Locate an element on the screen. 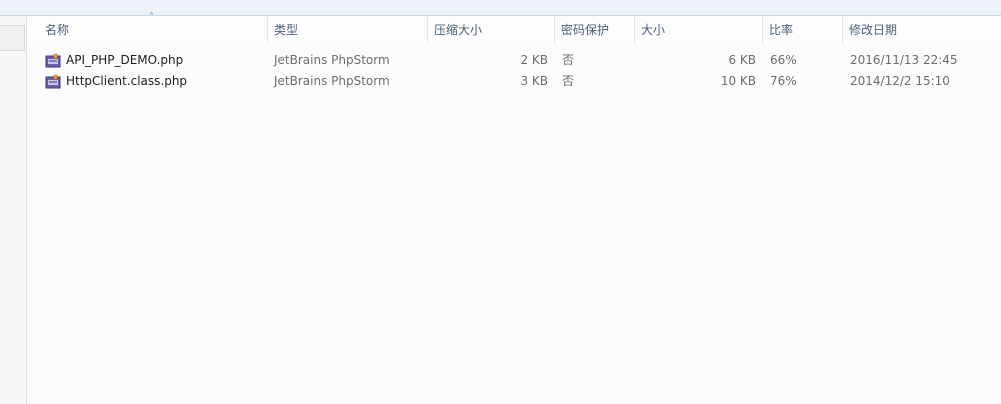  column-header-password: 密码保护 is located at coordinates (595, 30).